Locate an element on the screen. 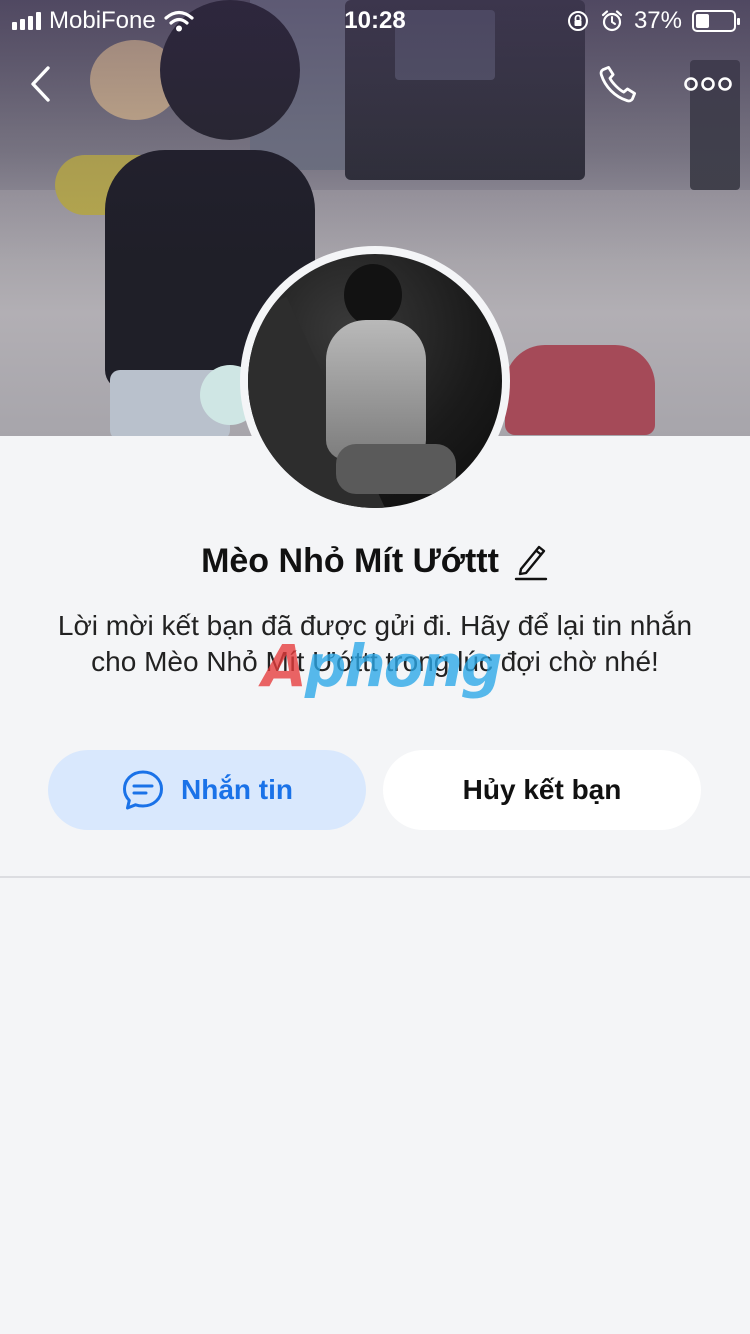 The width and height of the screenshot is (750, 1334). rotation-lock-icon is located at coordinates (577, 21).